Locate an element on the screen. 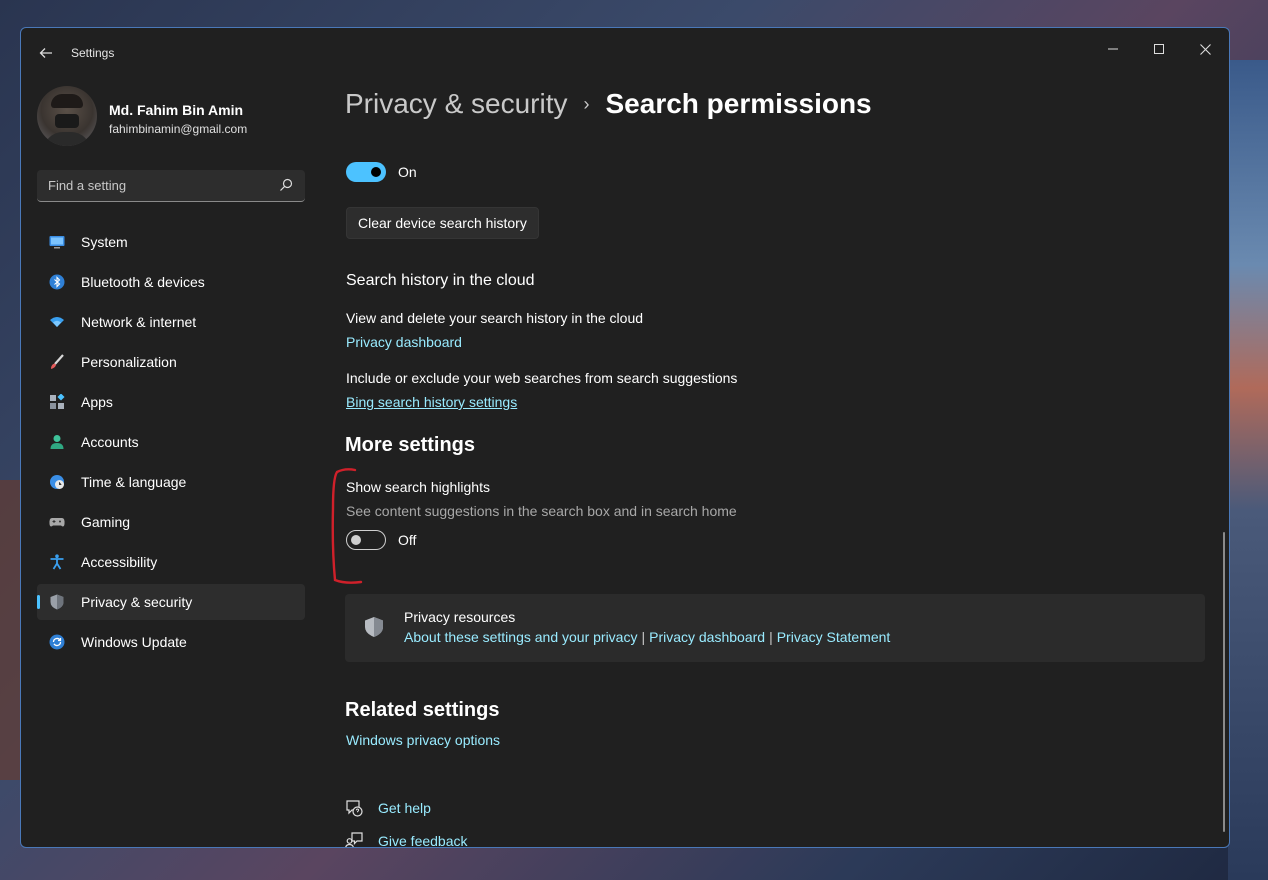 Image resolution: width=1268 pixels, height=880 pixels. brush-icon is located at coordinates (57, 361).